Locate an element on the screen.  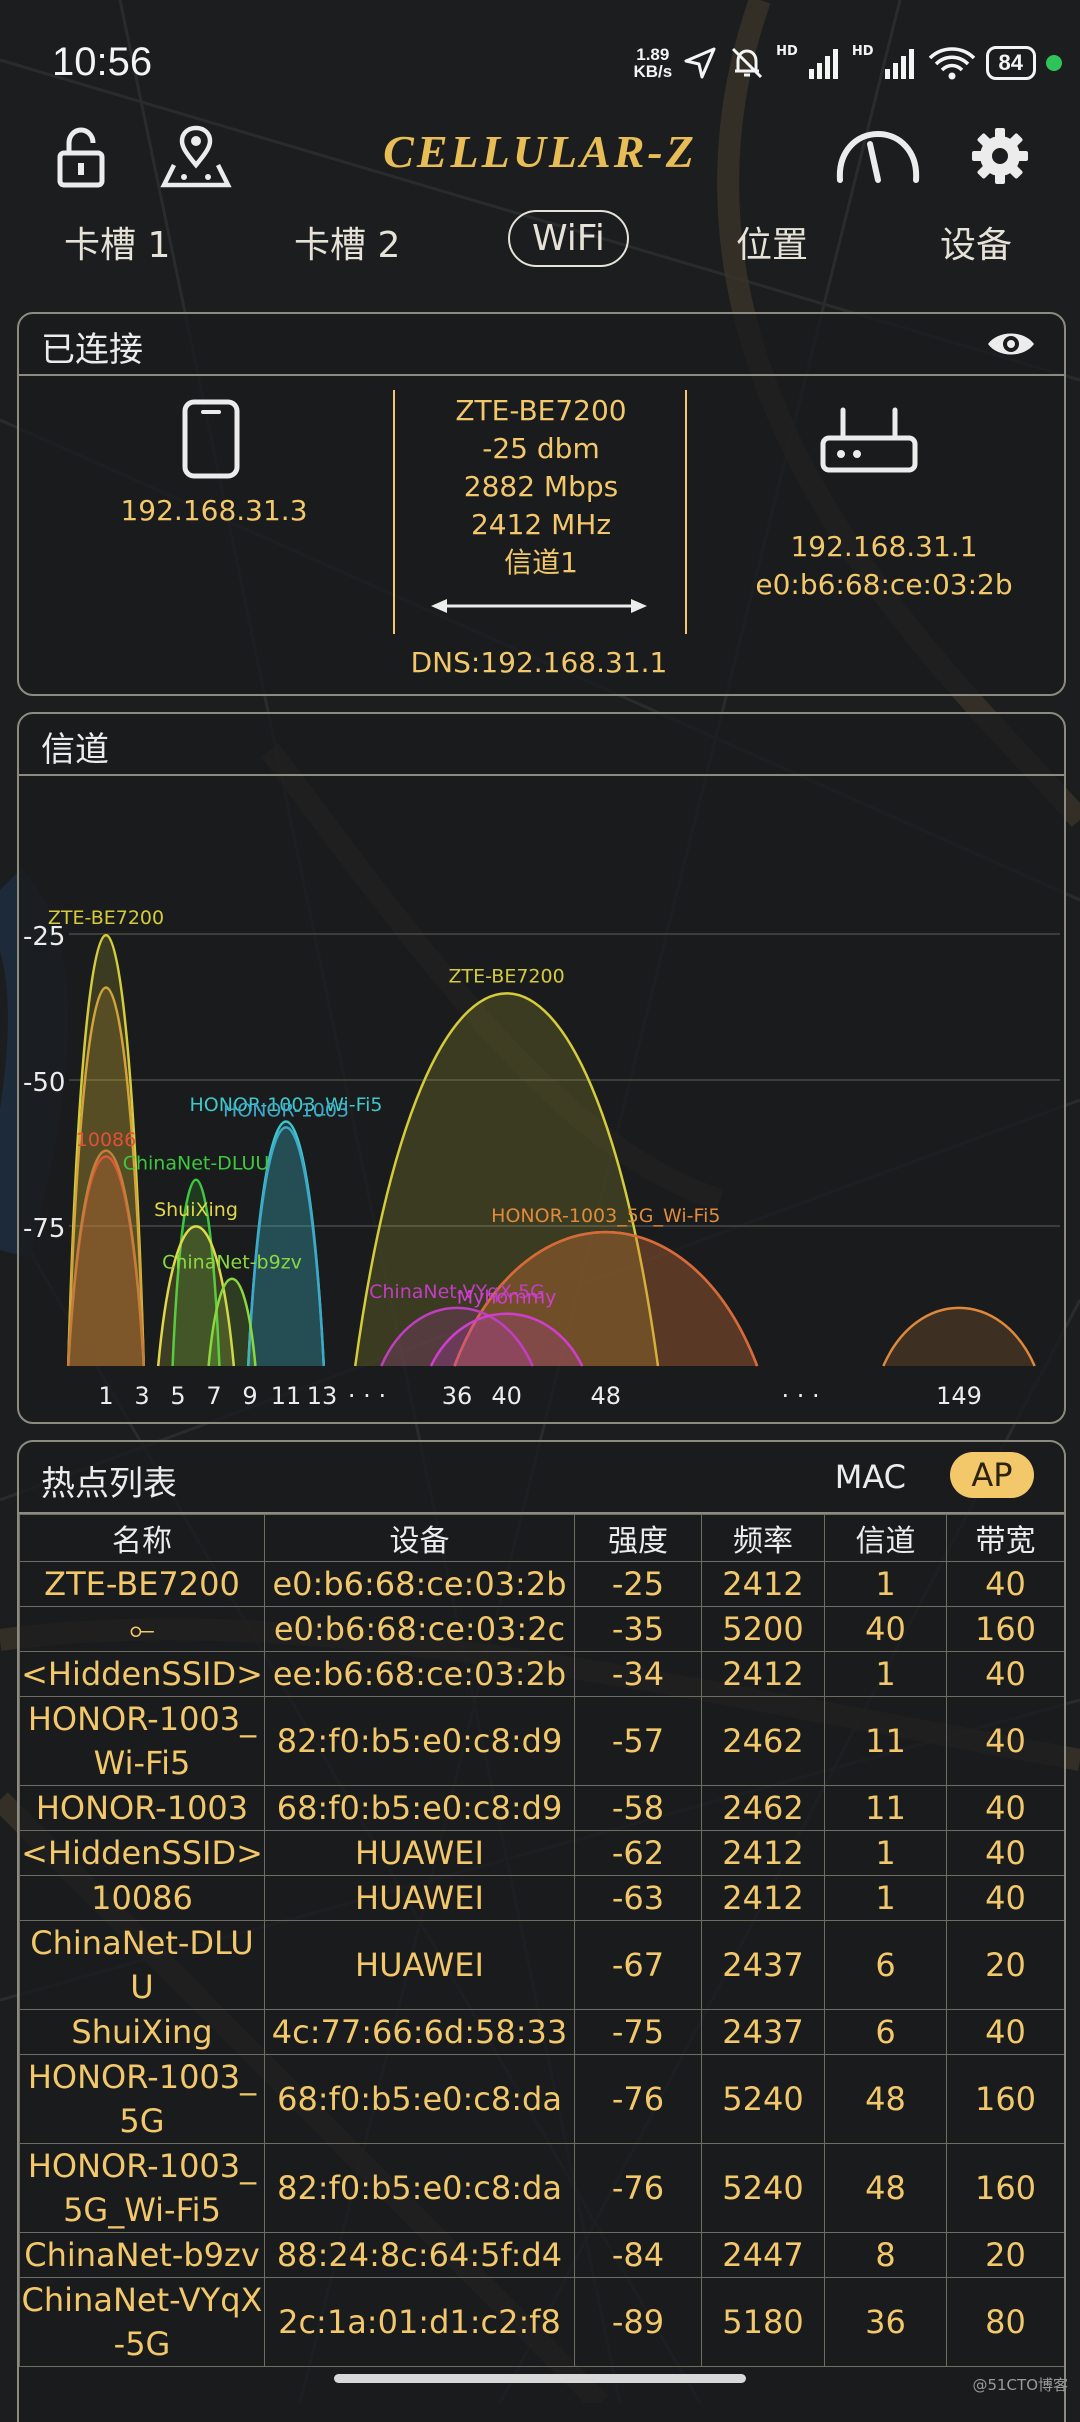
router-icon is located at coordinates (869, 440).